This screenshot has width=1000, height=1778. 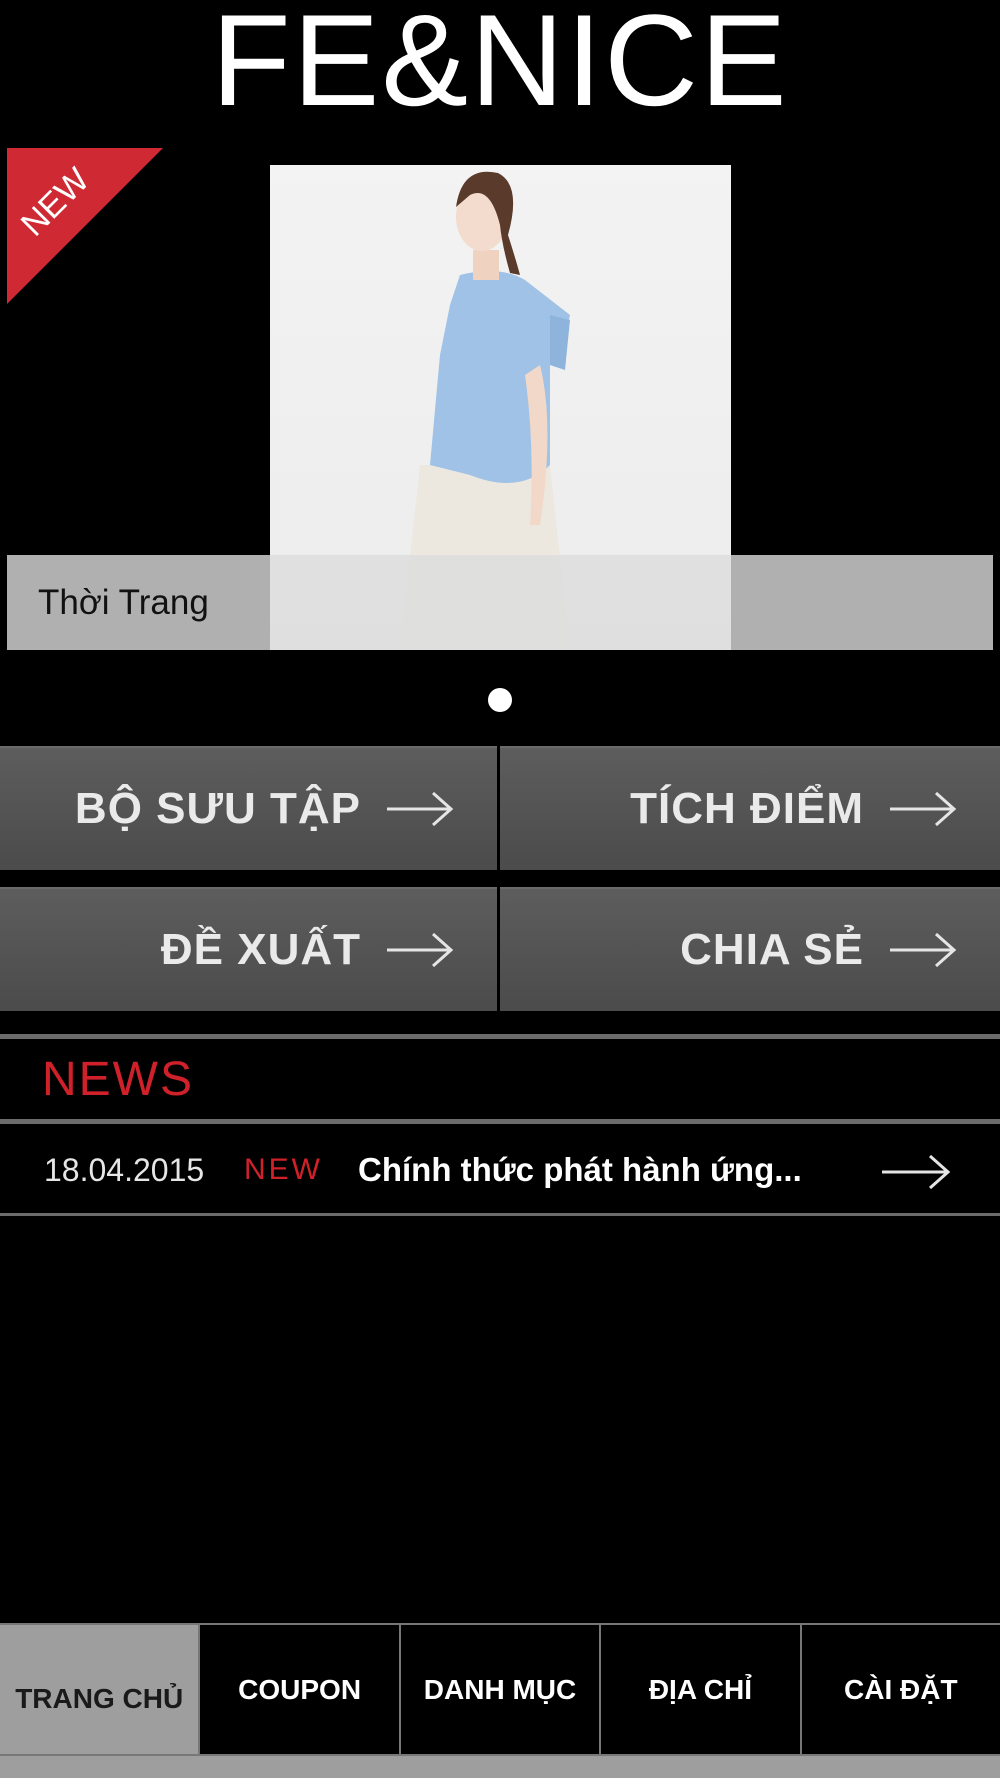 I want to click on tab-address: ĐỊA CHỈ, so click(x=701, y=1689).